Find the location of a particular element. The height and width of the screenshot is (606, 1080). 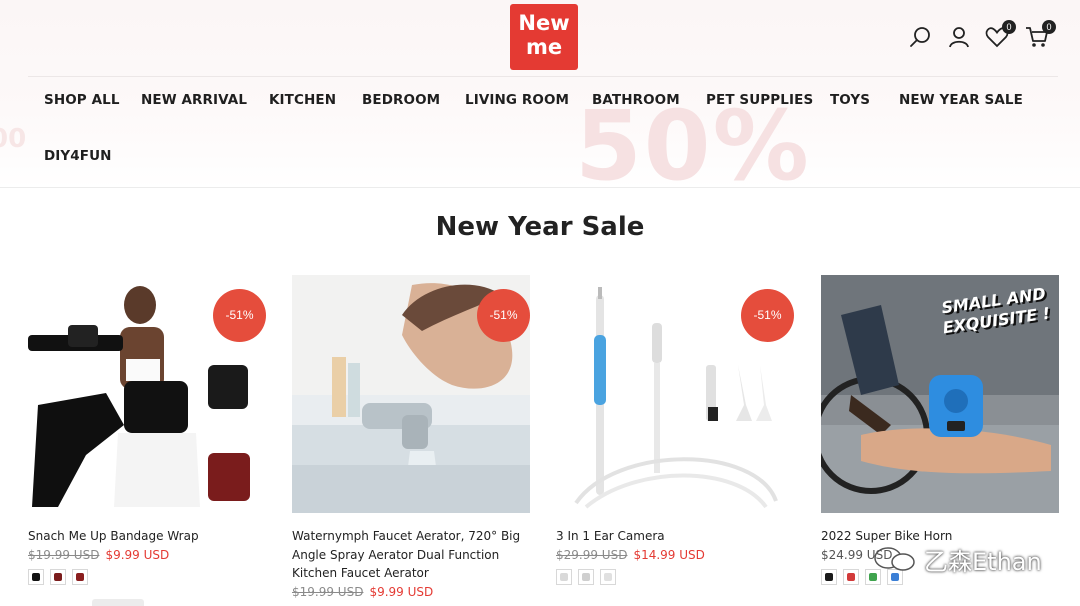

header-icons: 0 0 is located at coordinates (986, 36).